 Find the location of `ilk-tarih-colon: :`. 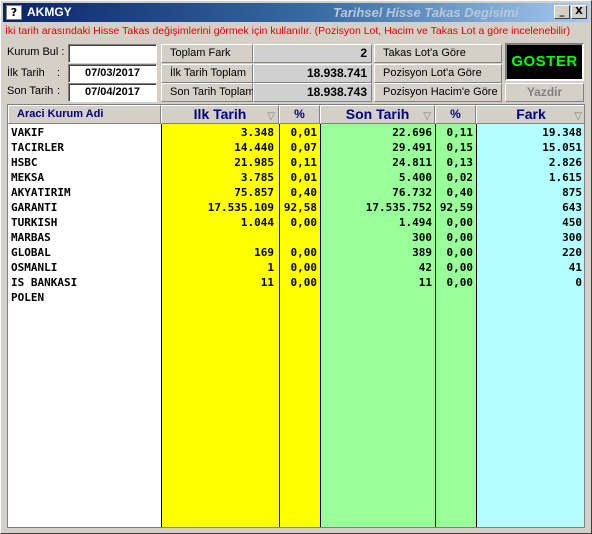

ilk-tarih-colon: : is located at coordinates (59, 73).